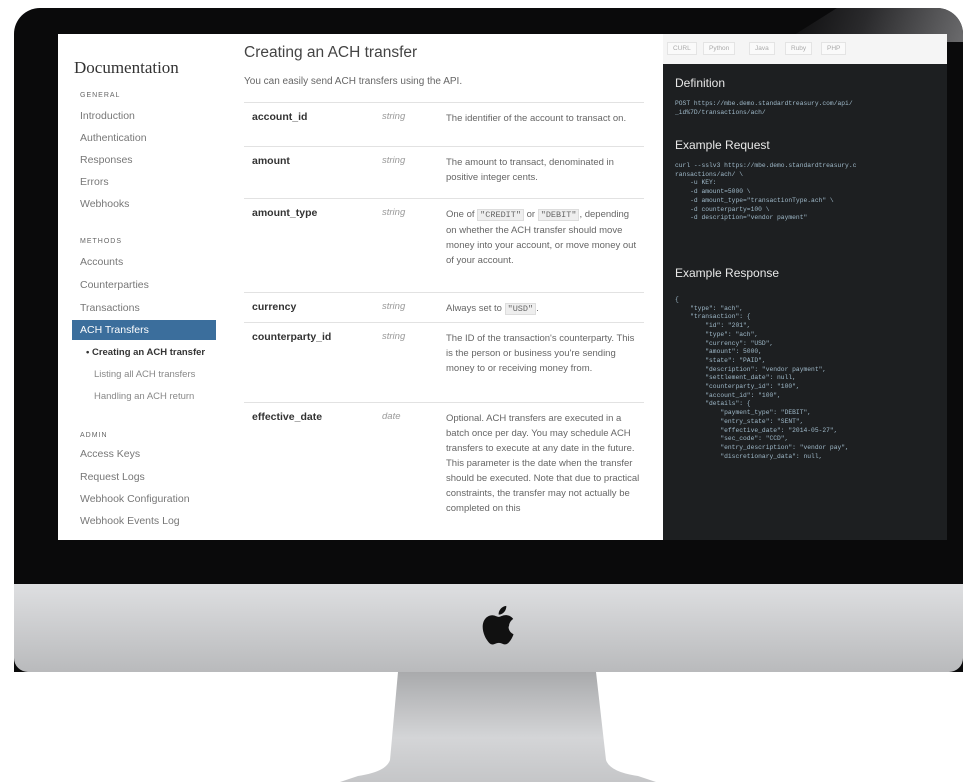  Describe the element at coordinates (114, 285) in the screenshot. I see `sidebar-item-counterparties: Counterparties` at that location.